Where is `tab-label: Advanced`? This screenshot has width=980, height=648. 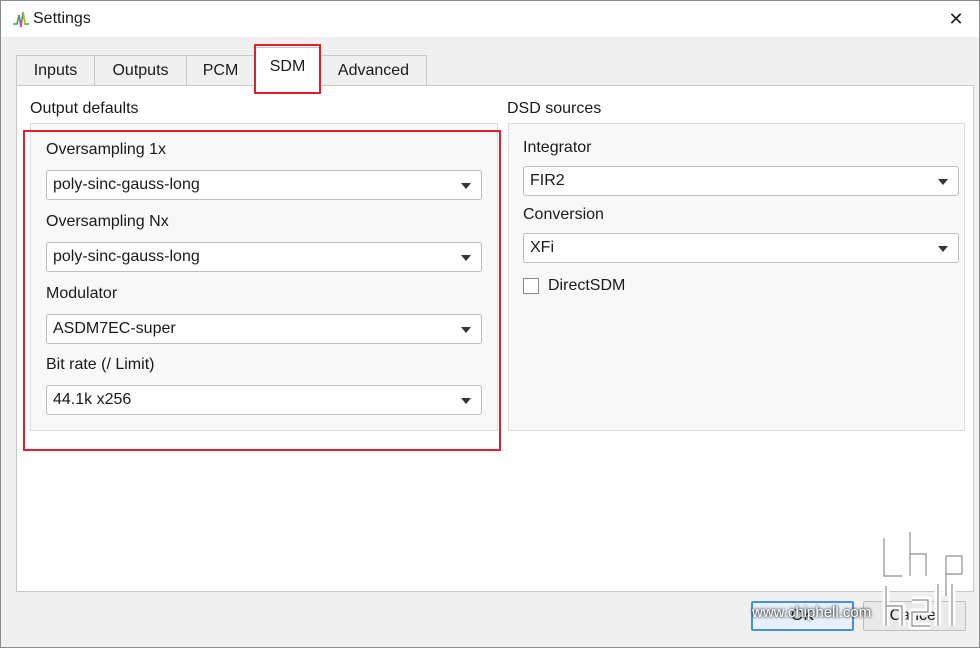 tab-label: Advanced is located at coordinates (373, 70).